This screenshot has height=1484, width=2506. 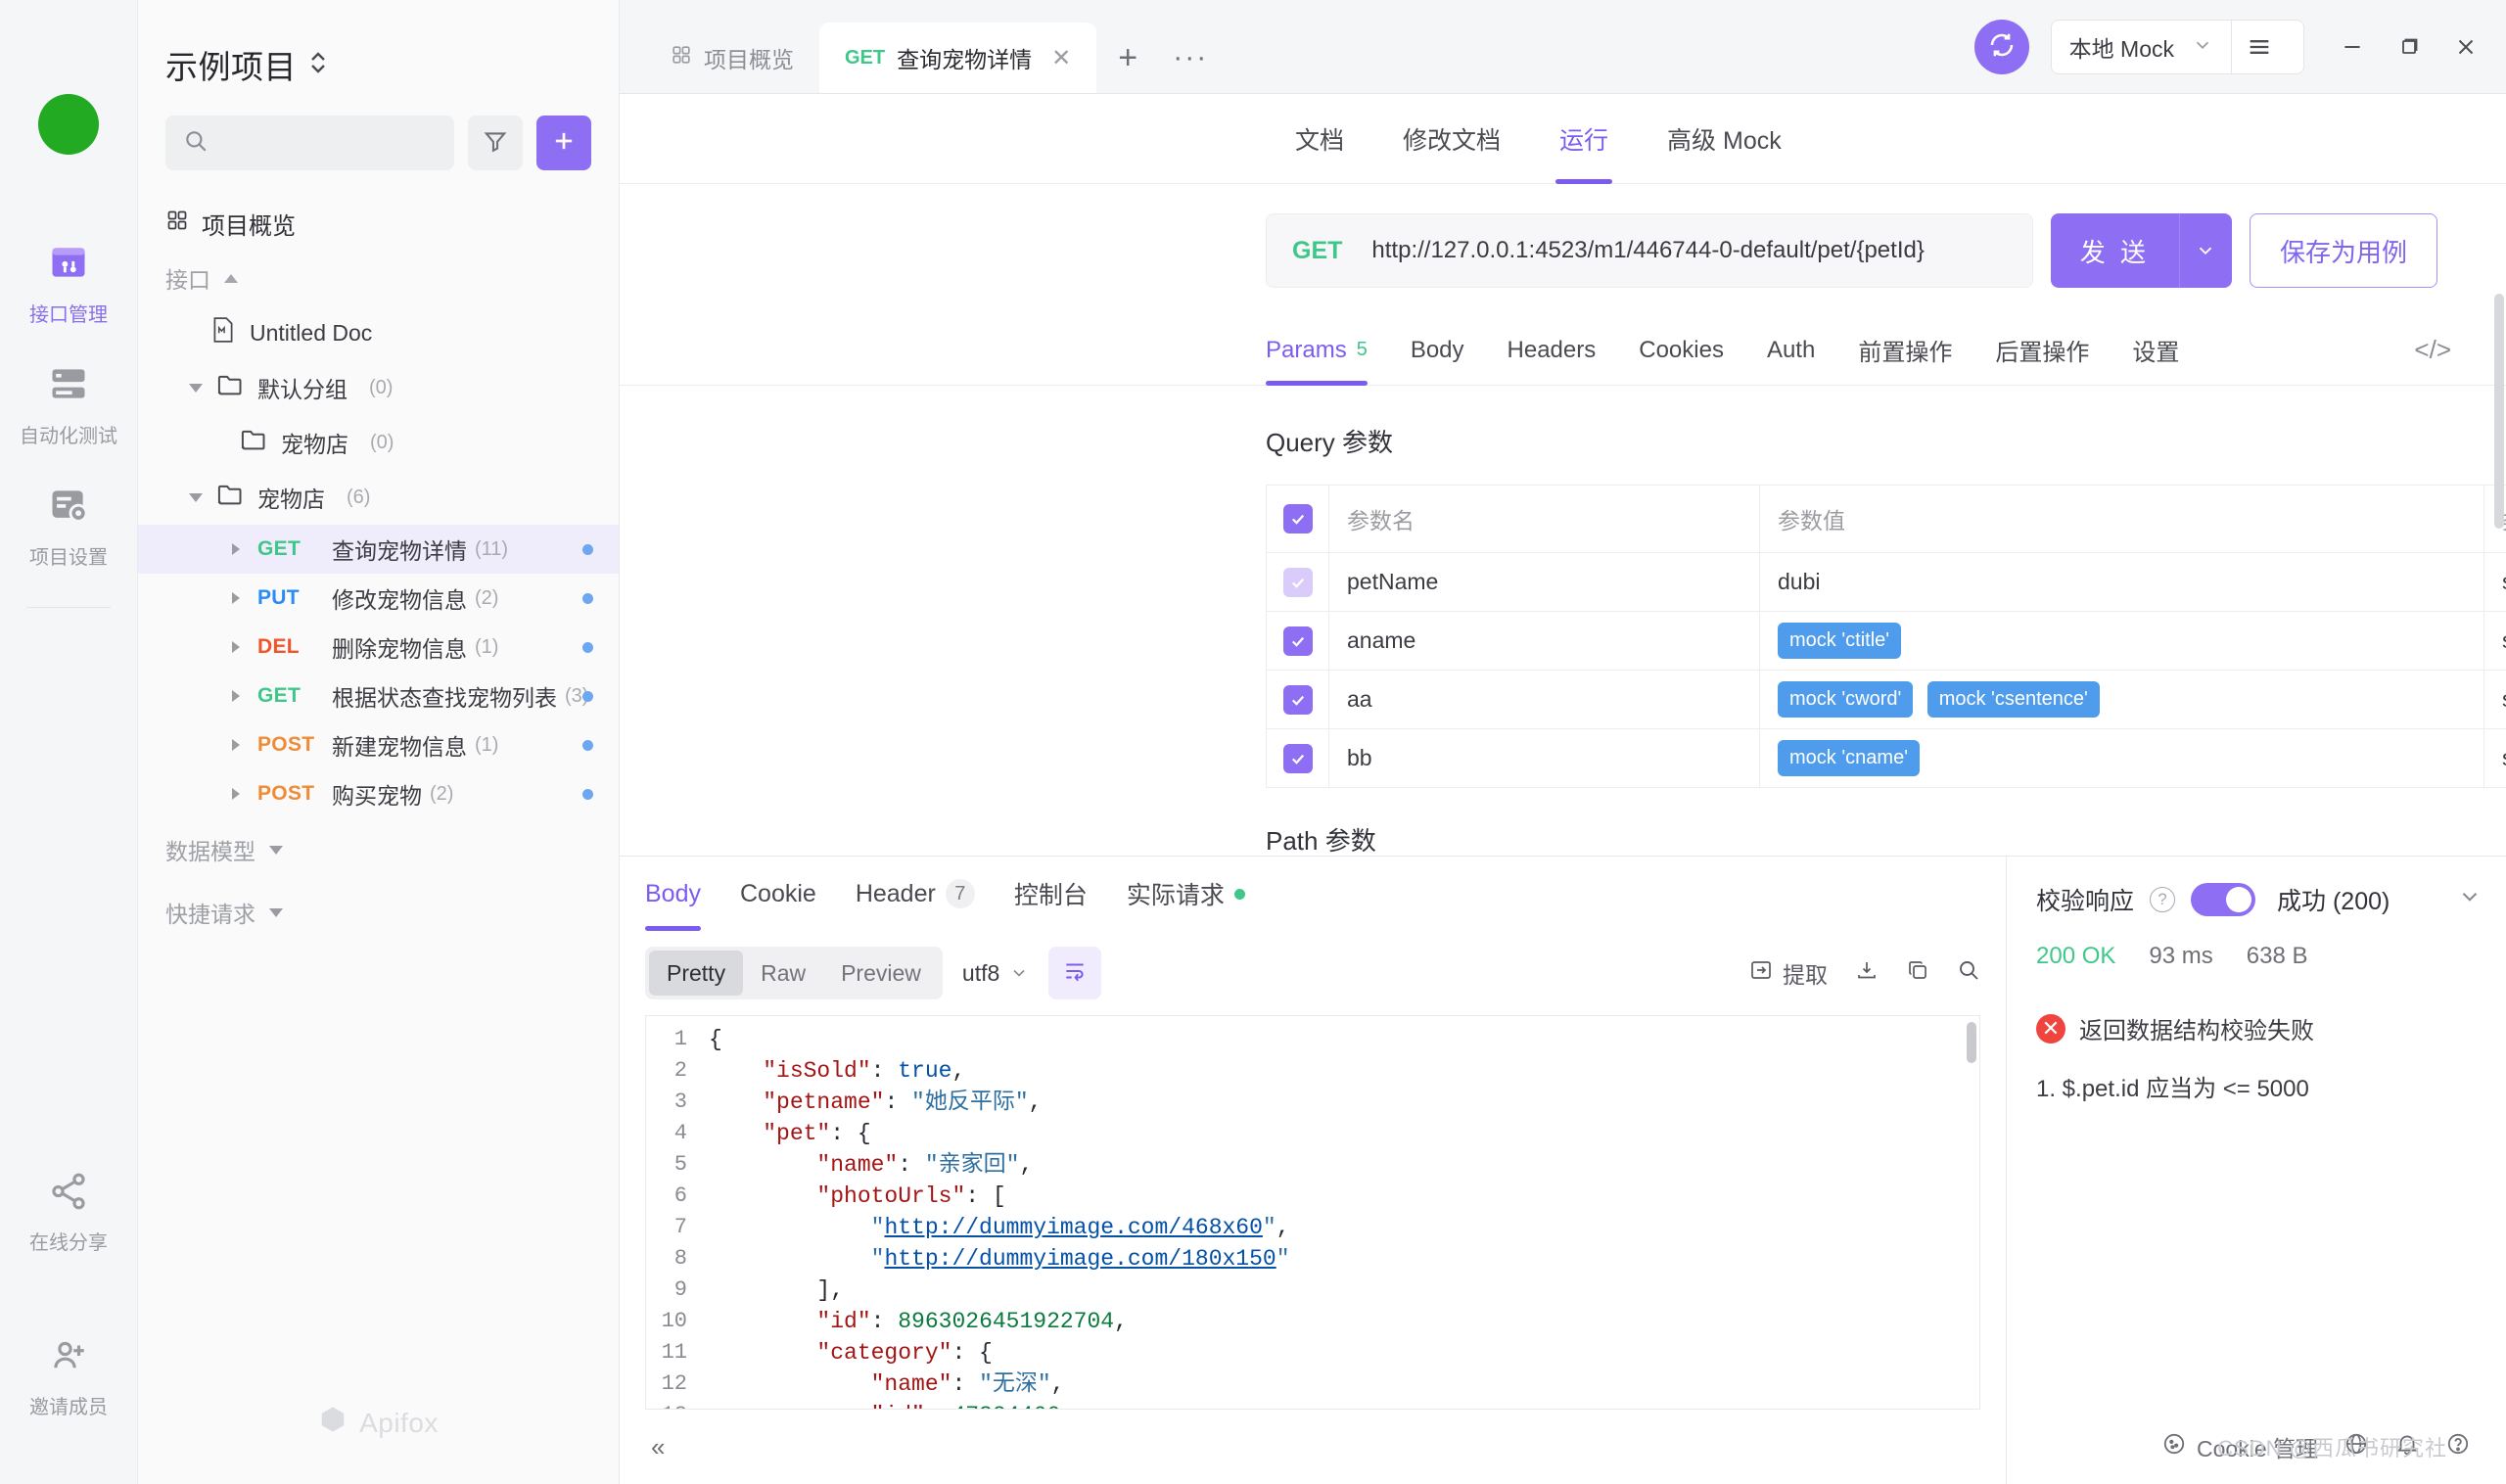 I want to click on add-button, so click(x=563, y=143).